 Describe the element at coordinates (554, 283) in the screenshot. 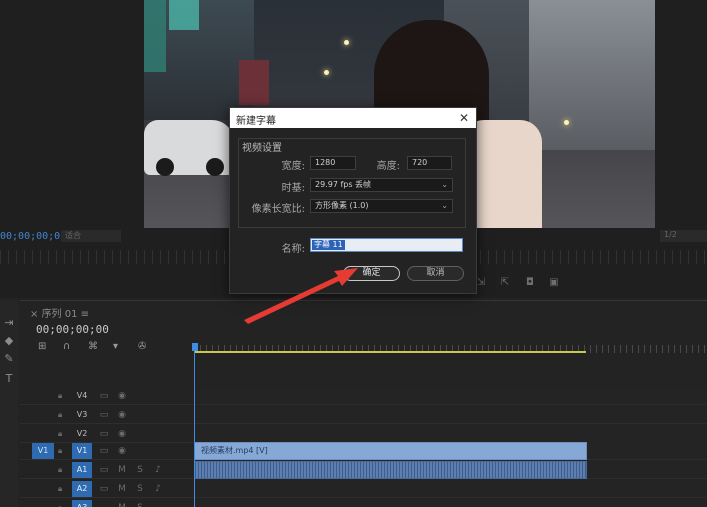

I see `button-editor-icon: ▣` at that location.